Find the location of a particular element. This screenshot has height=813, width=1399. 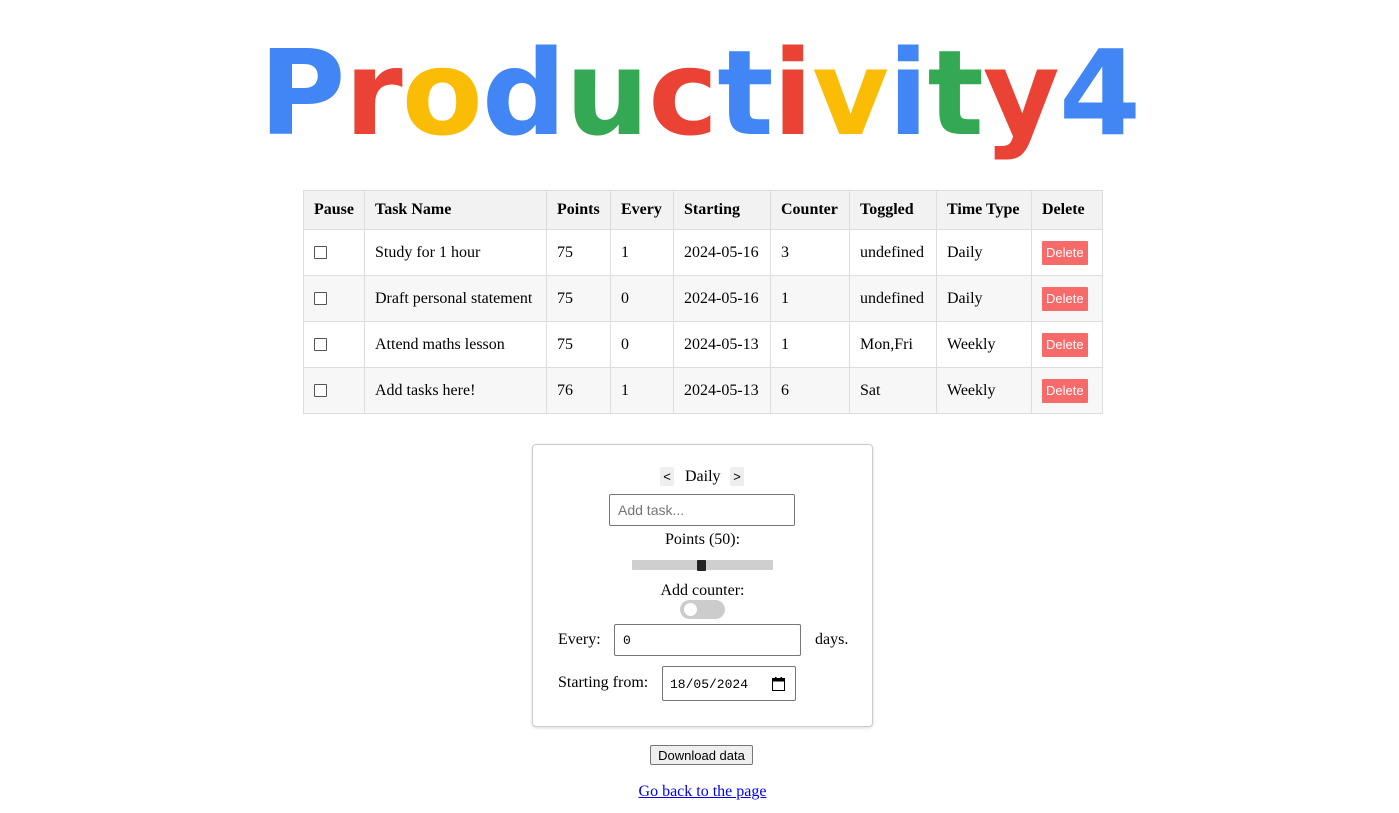

points-slider-thumb is located at coordinates (701, 565).